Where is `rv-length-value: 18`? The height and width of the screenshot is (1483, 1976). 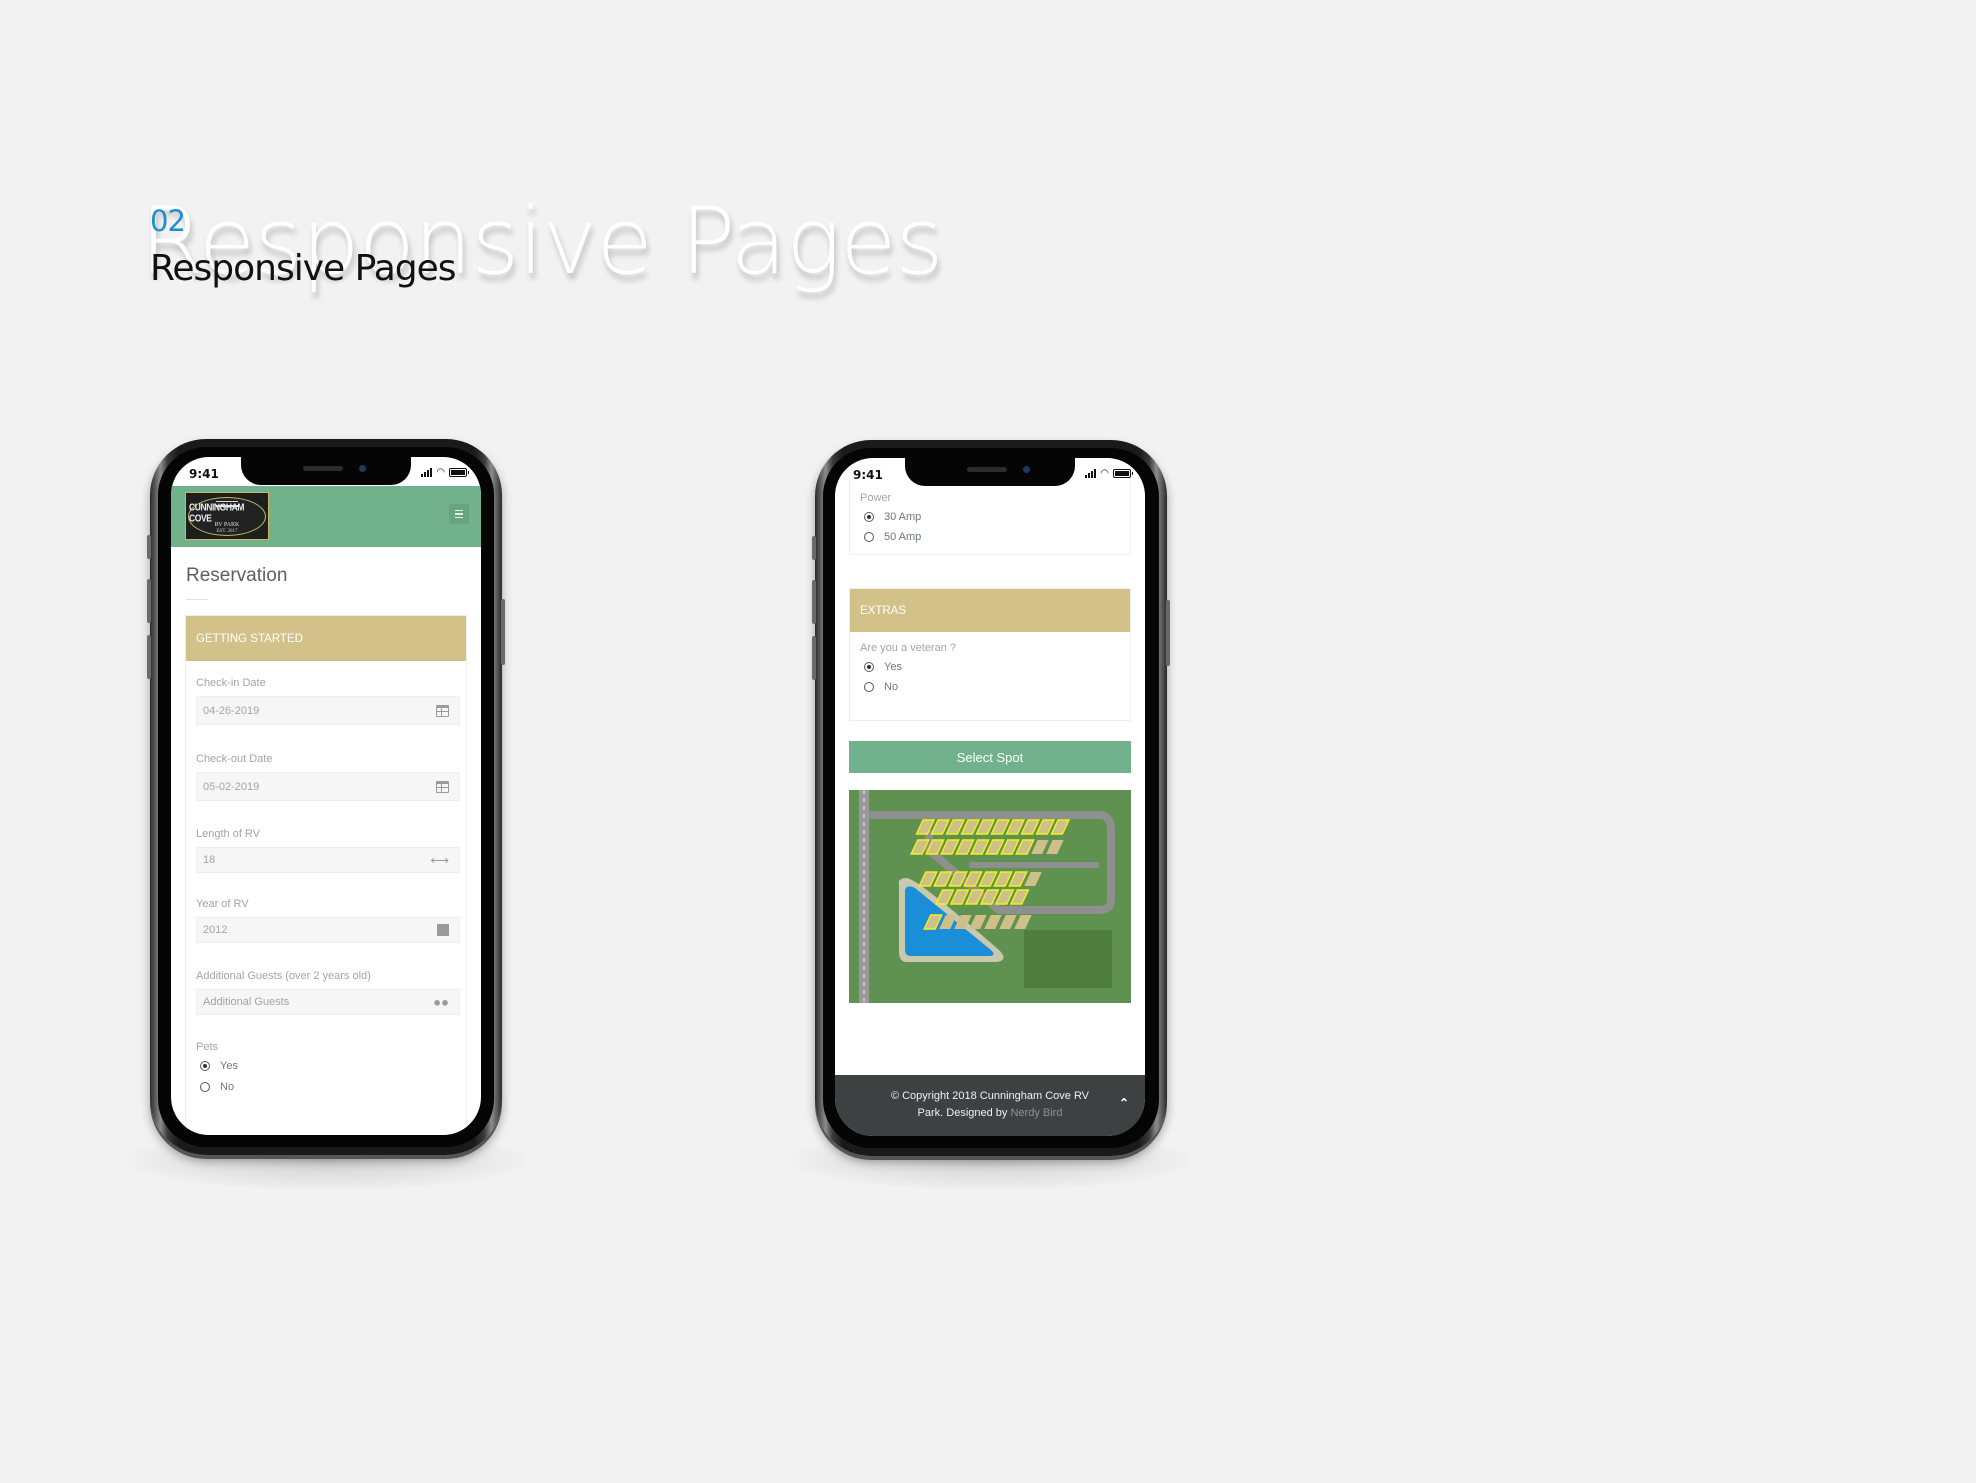
rv-length-value: 18 is located at coordinates (209, 860).